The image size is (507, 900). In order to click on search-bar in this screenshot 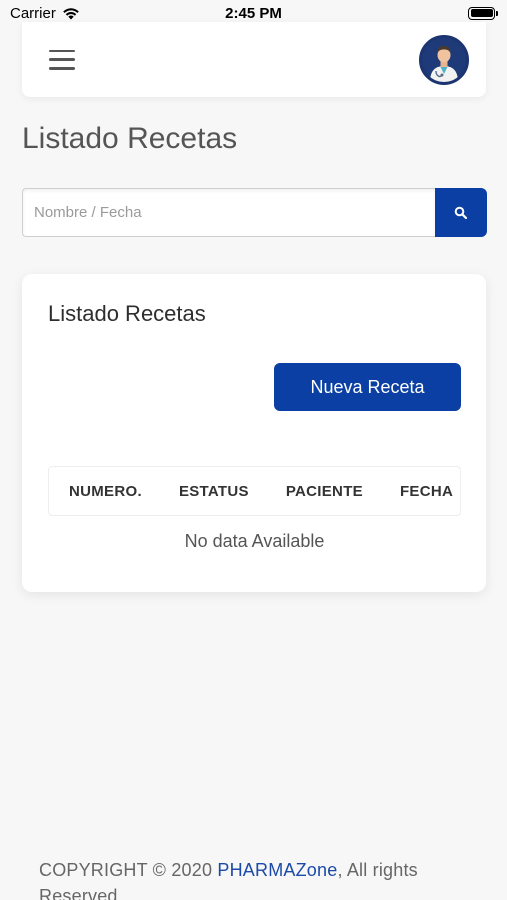, I will do `click(254, 212)`.